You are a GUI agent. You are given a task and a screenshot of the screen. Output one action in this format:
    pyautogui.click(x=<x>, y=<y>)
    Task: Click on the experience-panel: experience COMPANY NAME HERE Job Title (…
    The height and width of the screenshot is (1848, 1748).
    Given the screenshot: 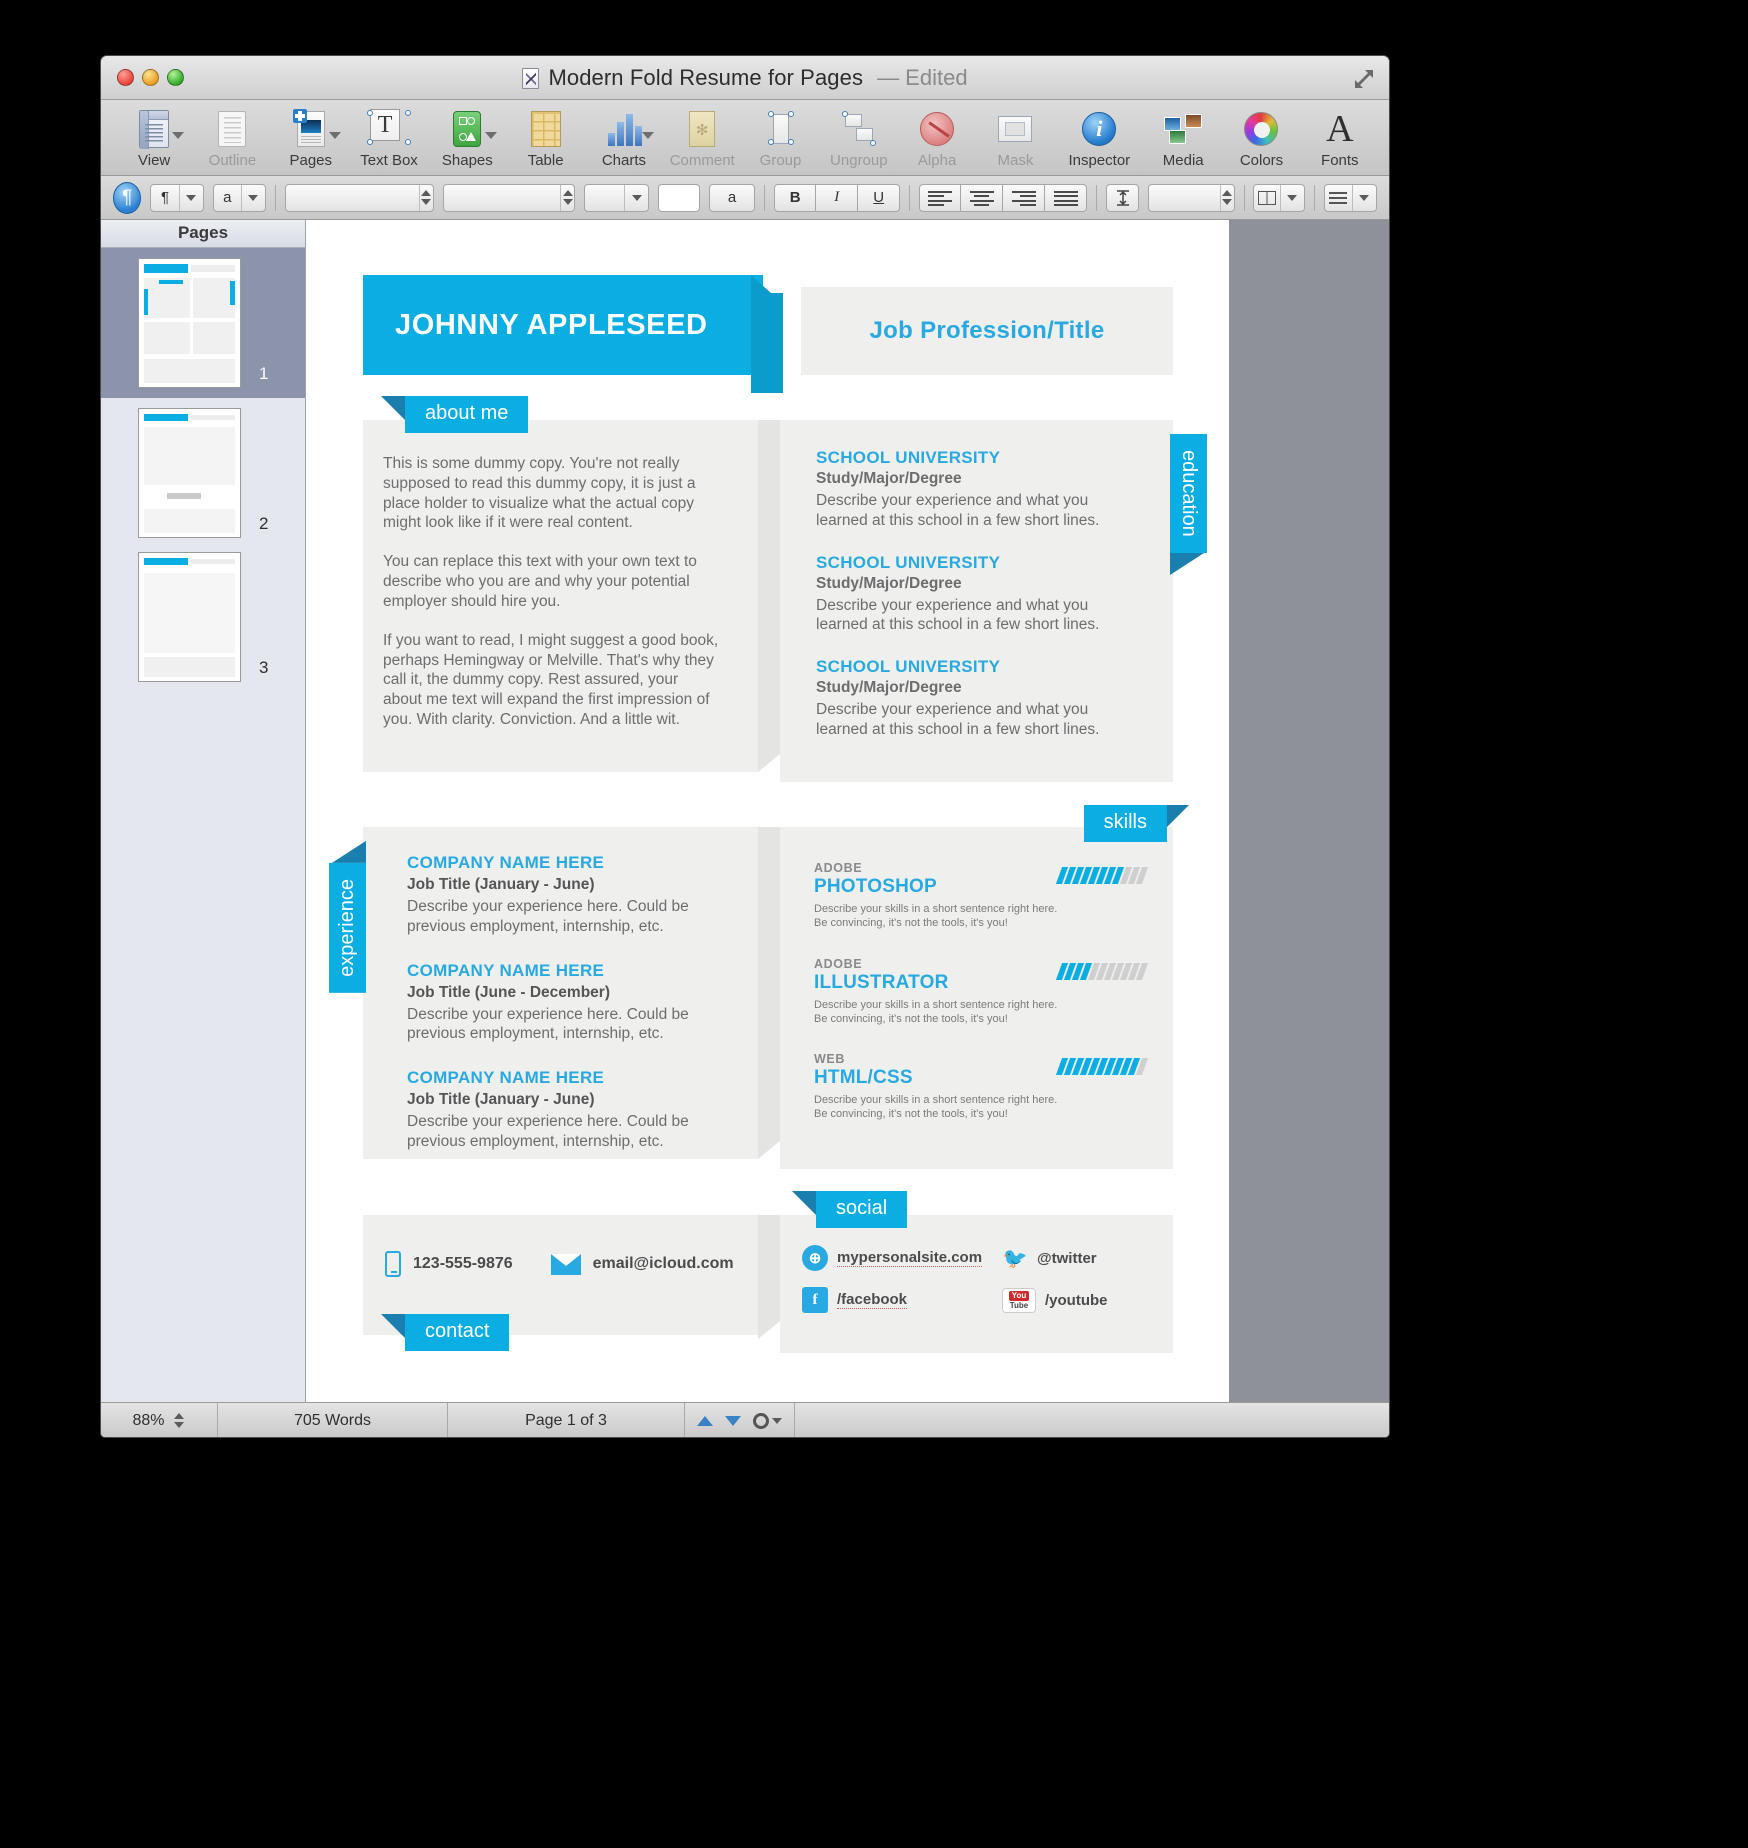 What is the action you would take?
    pyautogui.click(x=554, y=993)
    